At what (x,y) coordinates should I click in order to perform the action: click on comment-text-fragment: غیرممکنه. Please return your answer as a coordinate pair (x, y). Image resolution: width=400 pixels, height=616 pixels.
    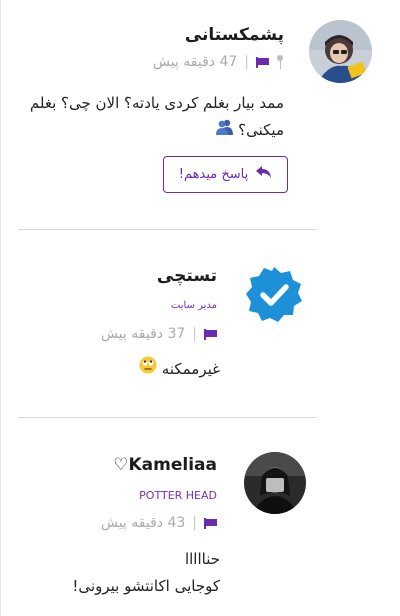
    Looking at the image, I should click on (190, 369).